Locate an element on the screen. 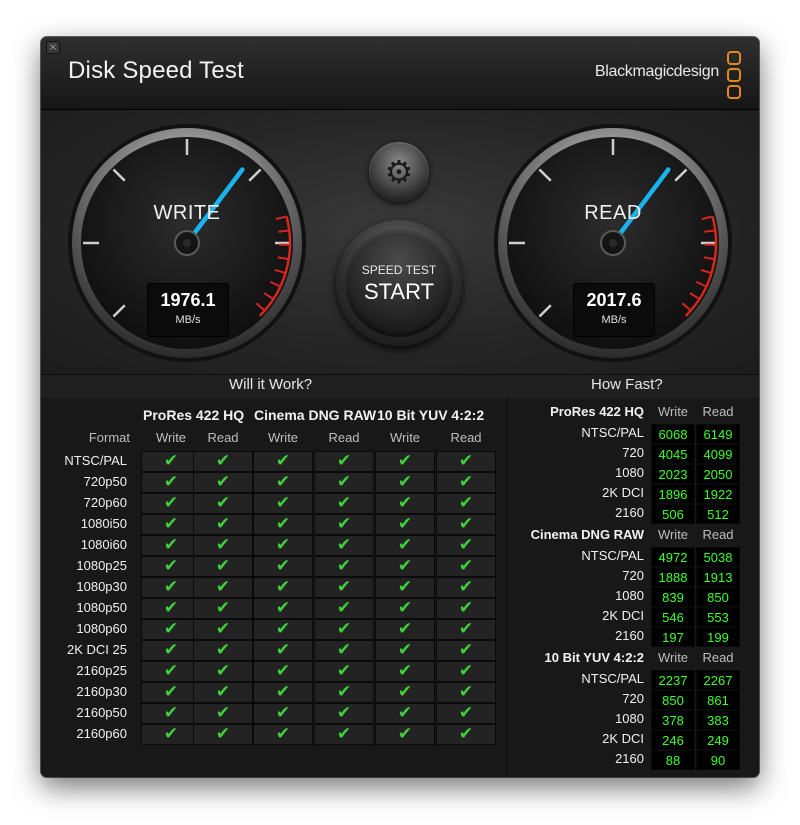 This screenshot has height=825, width=800. write-speed-value: 1976.1 is located at coordinates (188, 300).